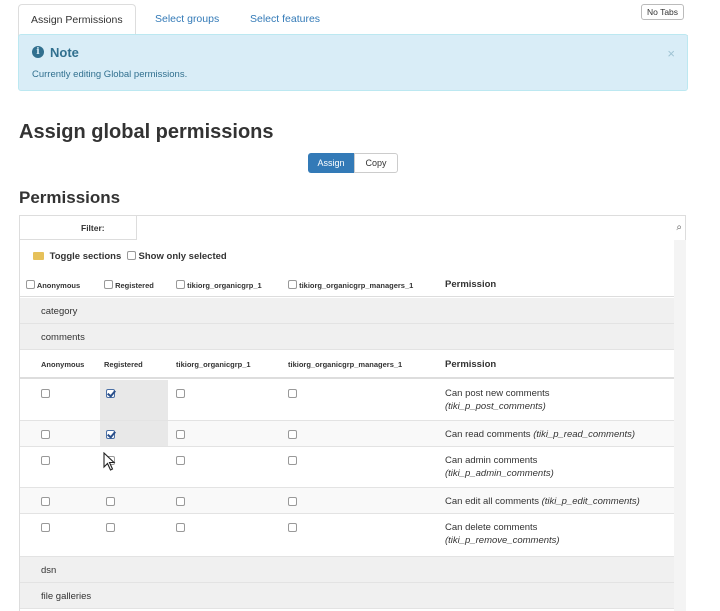  I want to click on section-category: category, so click(352, 311).